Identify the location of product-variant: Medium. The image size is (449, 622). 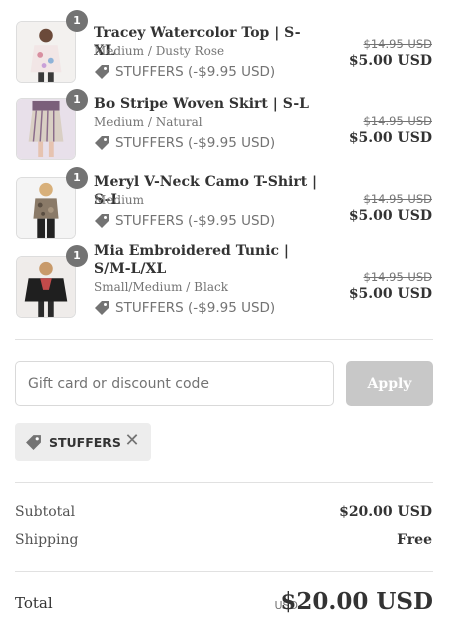
(119, 200).